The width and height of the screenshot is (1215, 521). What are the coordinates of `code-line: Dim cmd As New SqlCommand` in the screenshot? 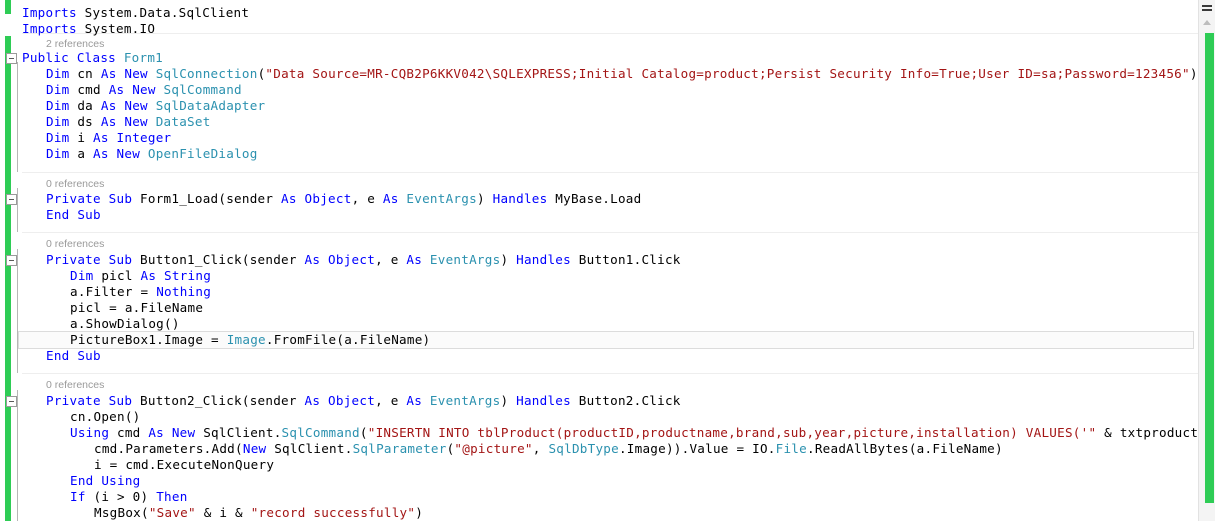 It's located at (144, 90).